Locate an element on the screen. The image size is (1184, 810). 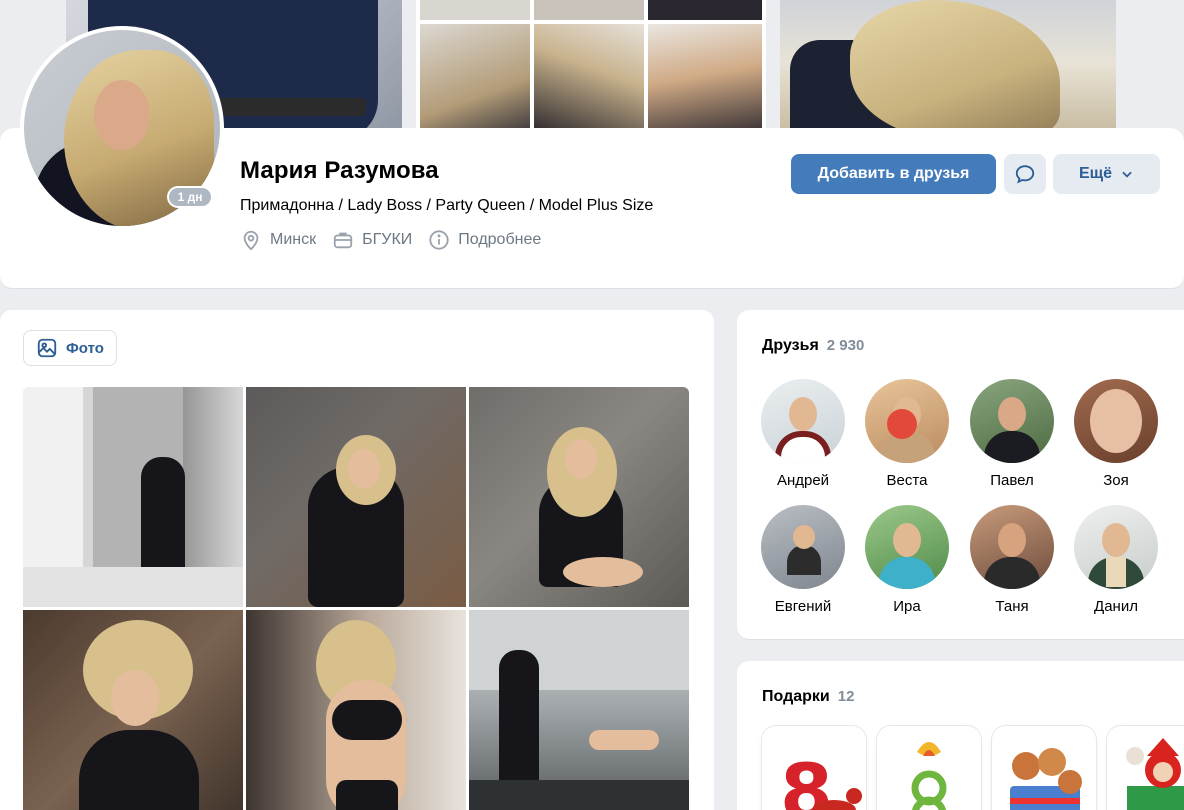
profile-meta: Минск БГУКИ Подробнее is located at coordinates (398, 240).